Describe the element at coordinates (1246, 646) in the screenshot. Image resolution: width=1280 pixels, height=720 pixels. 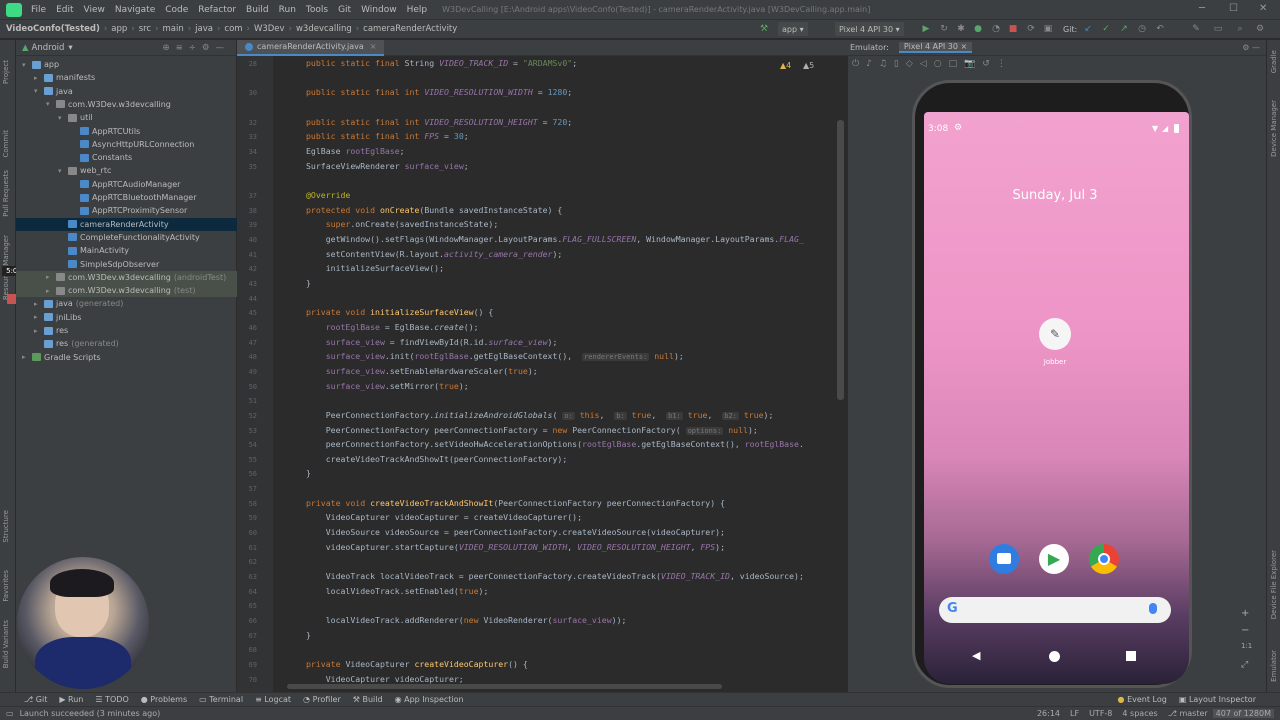
I see `zoom-1to1-icon: 1:1` at that location.